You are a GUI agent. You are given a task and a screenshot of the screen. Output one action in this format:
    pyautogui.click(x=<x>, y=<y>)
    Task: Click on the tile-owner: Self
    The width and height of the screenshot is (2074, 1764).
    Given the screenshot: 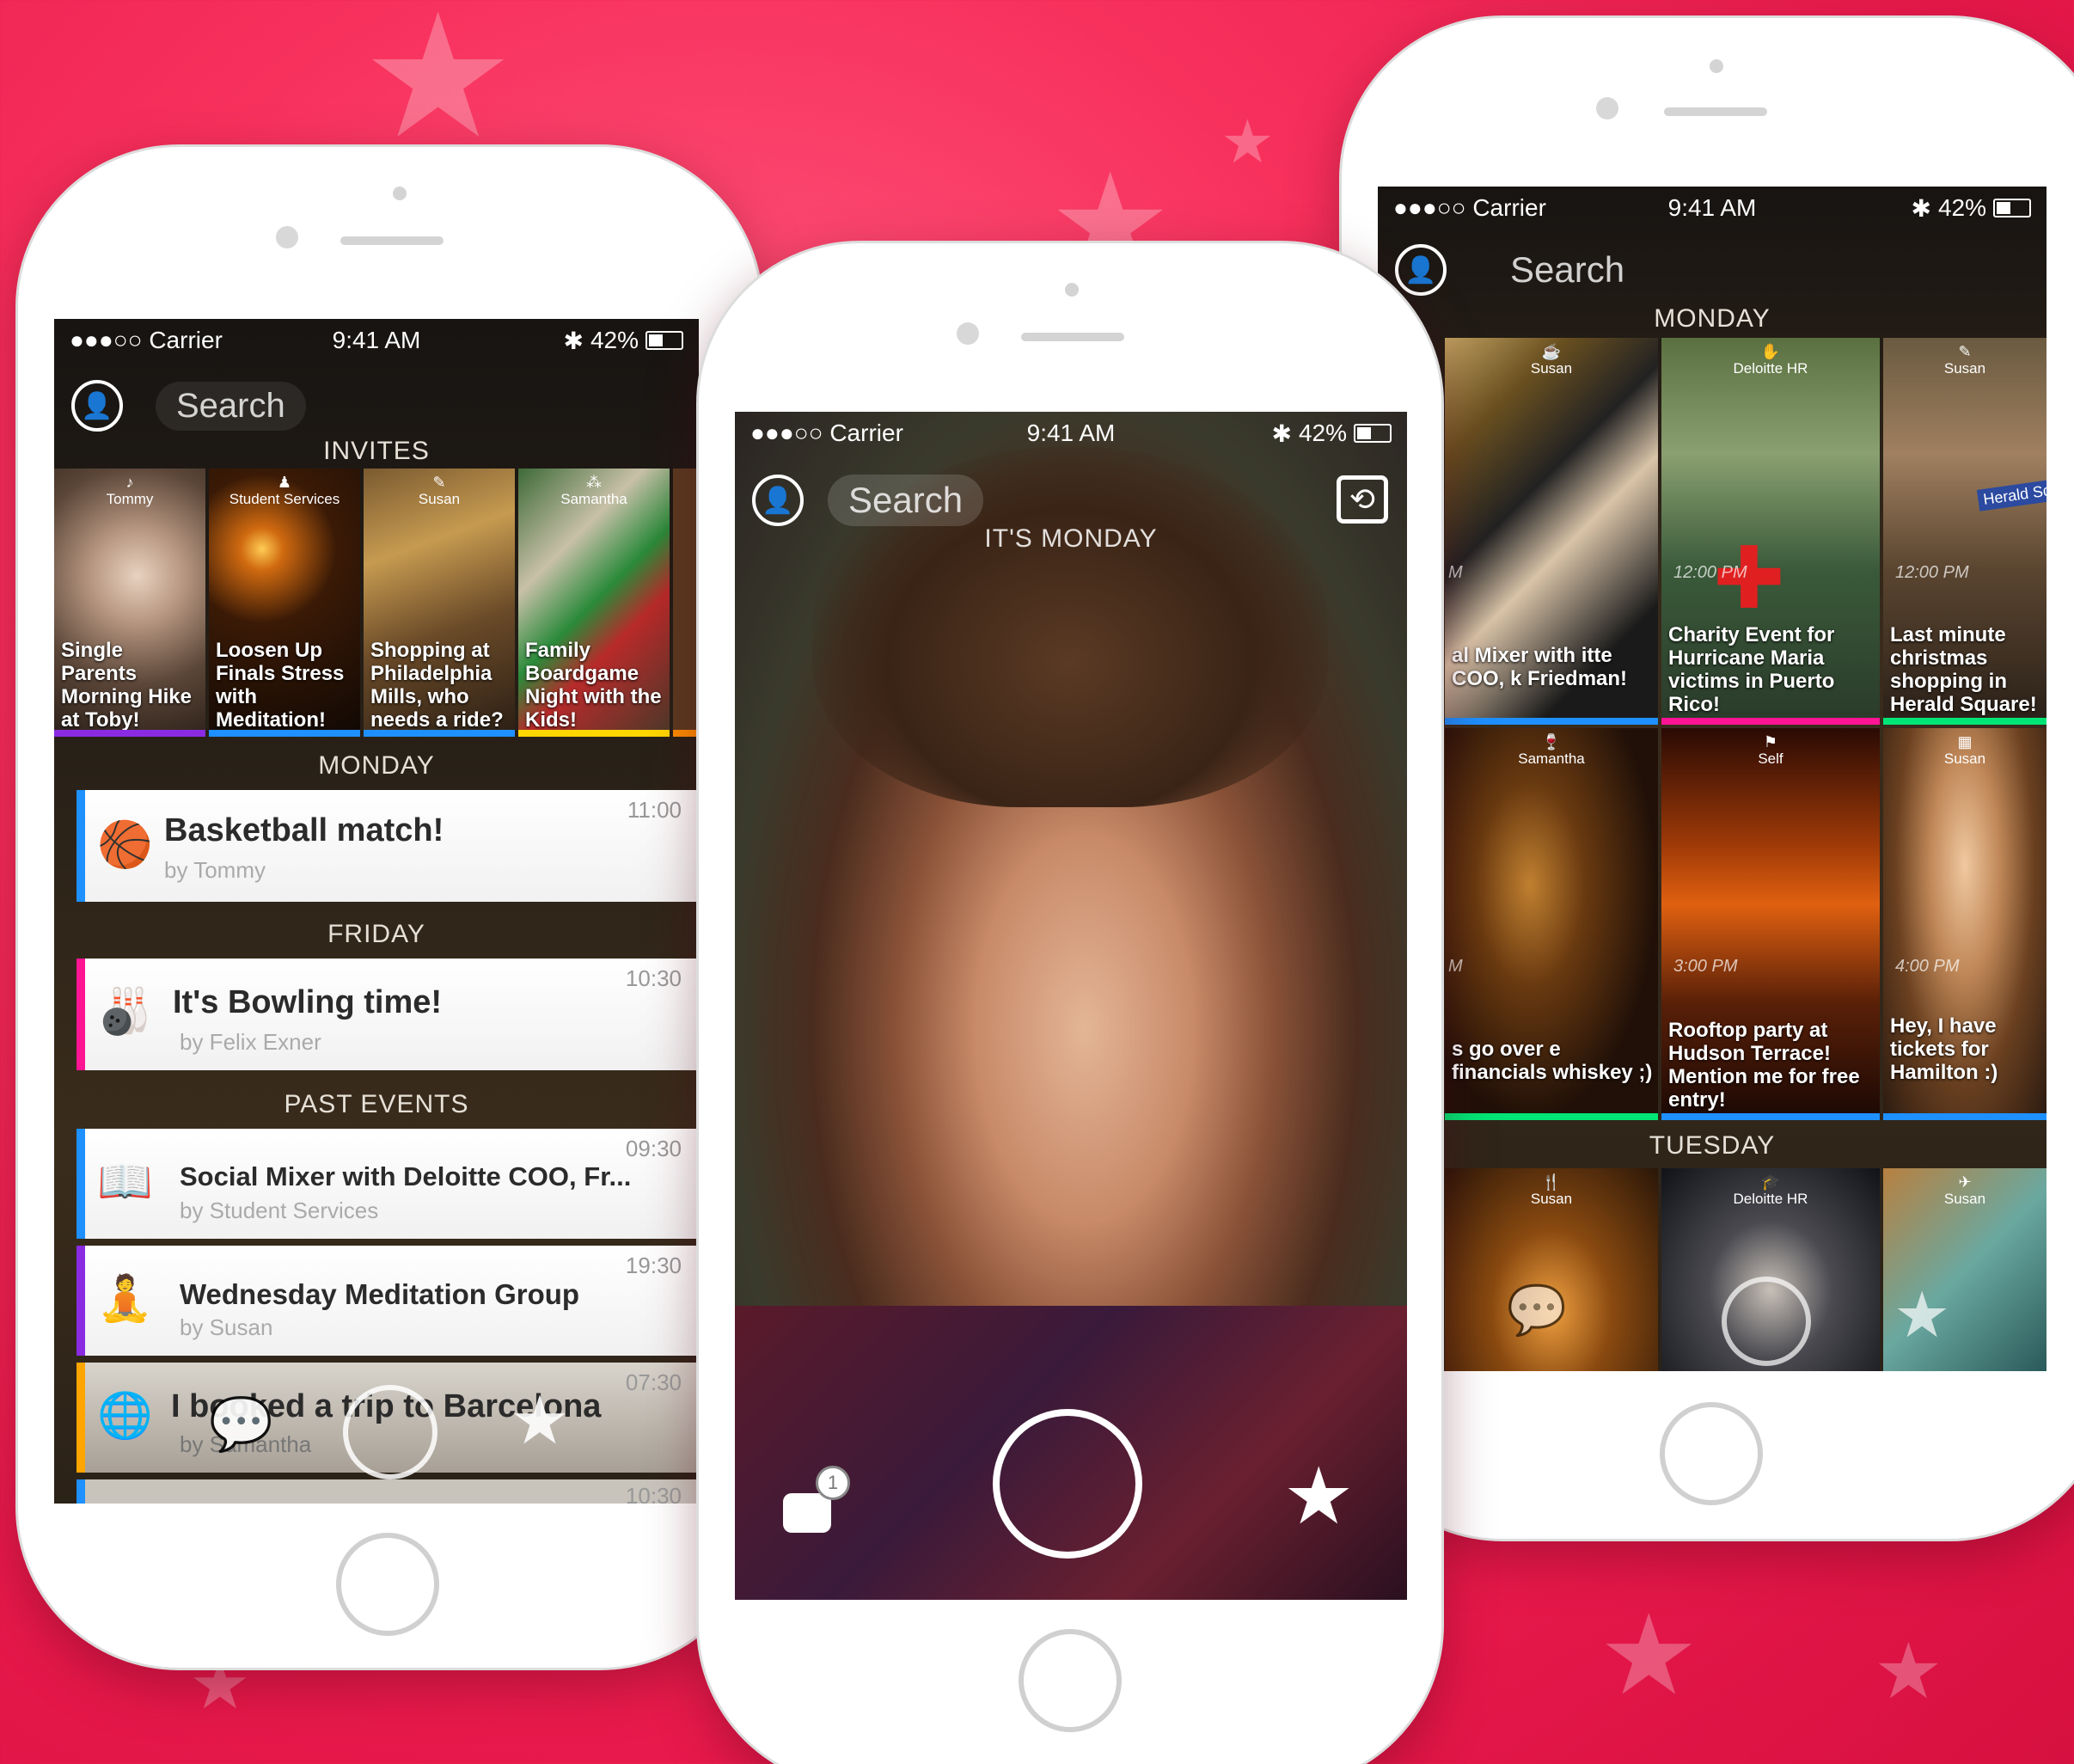 What is the action you would take?
    pyautogui.click(x=1770, y=758)
    